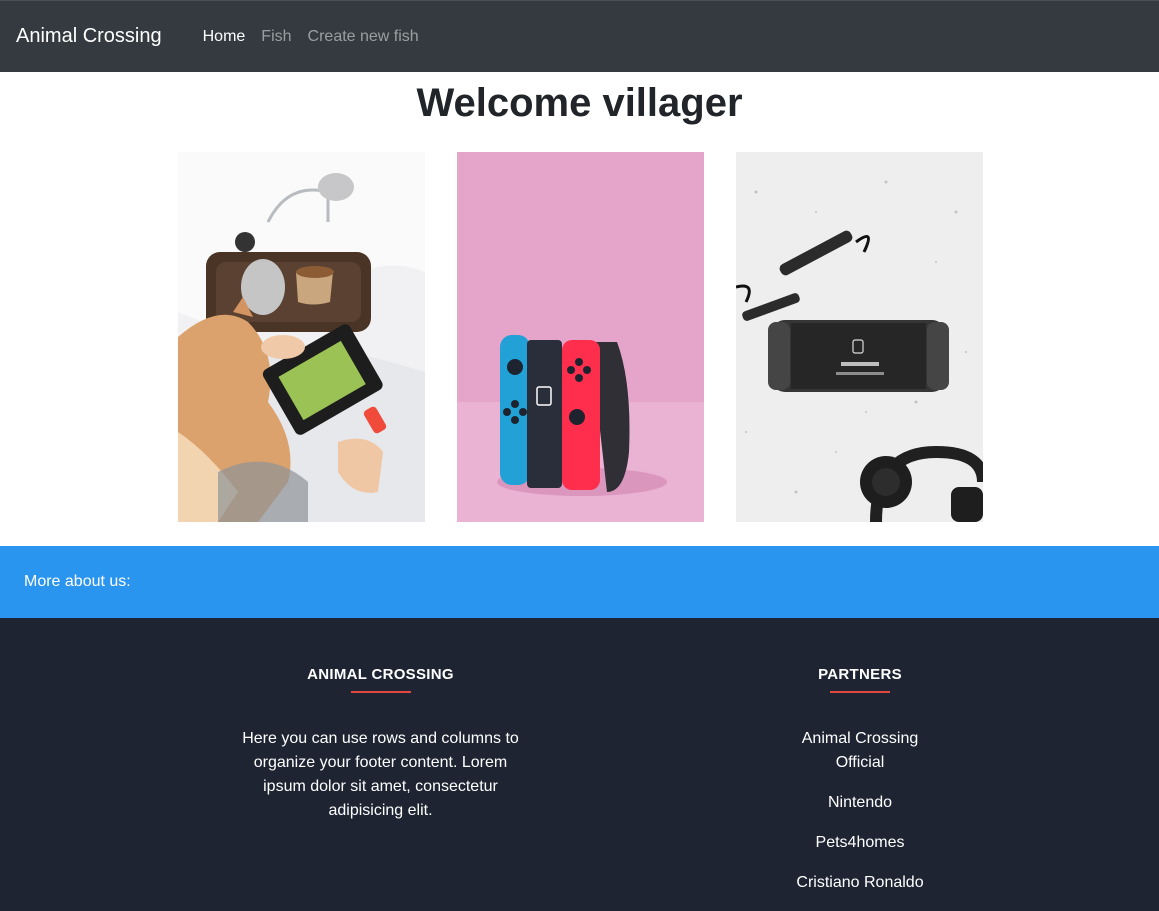 Image resolution: width=1159 pixels, height=911 pixels. Describe the element at coordinates (363, 37) in the screenshot. I see `nav-link-create-new-fish: Create new fish` at that location.